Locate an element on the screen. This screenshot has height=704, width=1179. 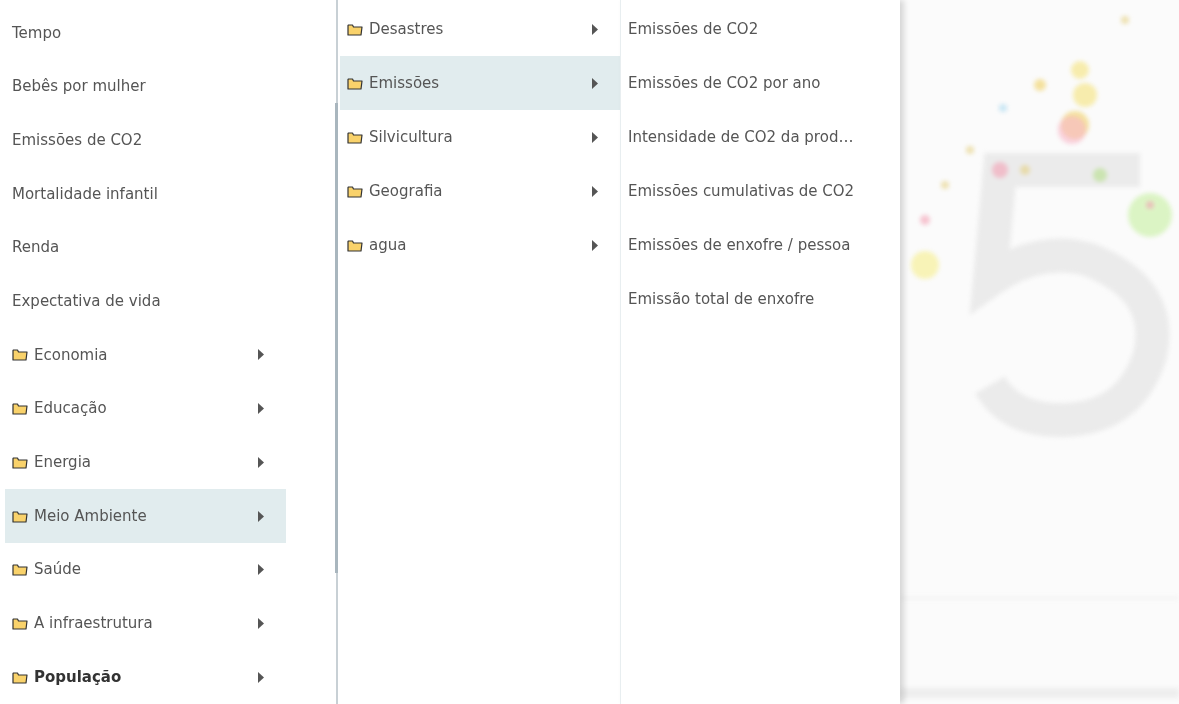
folder-menu-item: Saúde is located at coordinates (145, 569).